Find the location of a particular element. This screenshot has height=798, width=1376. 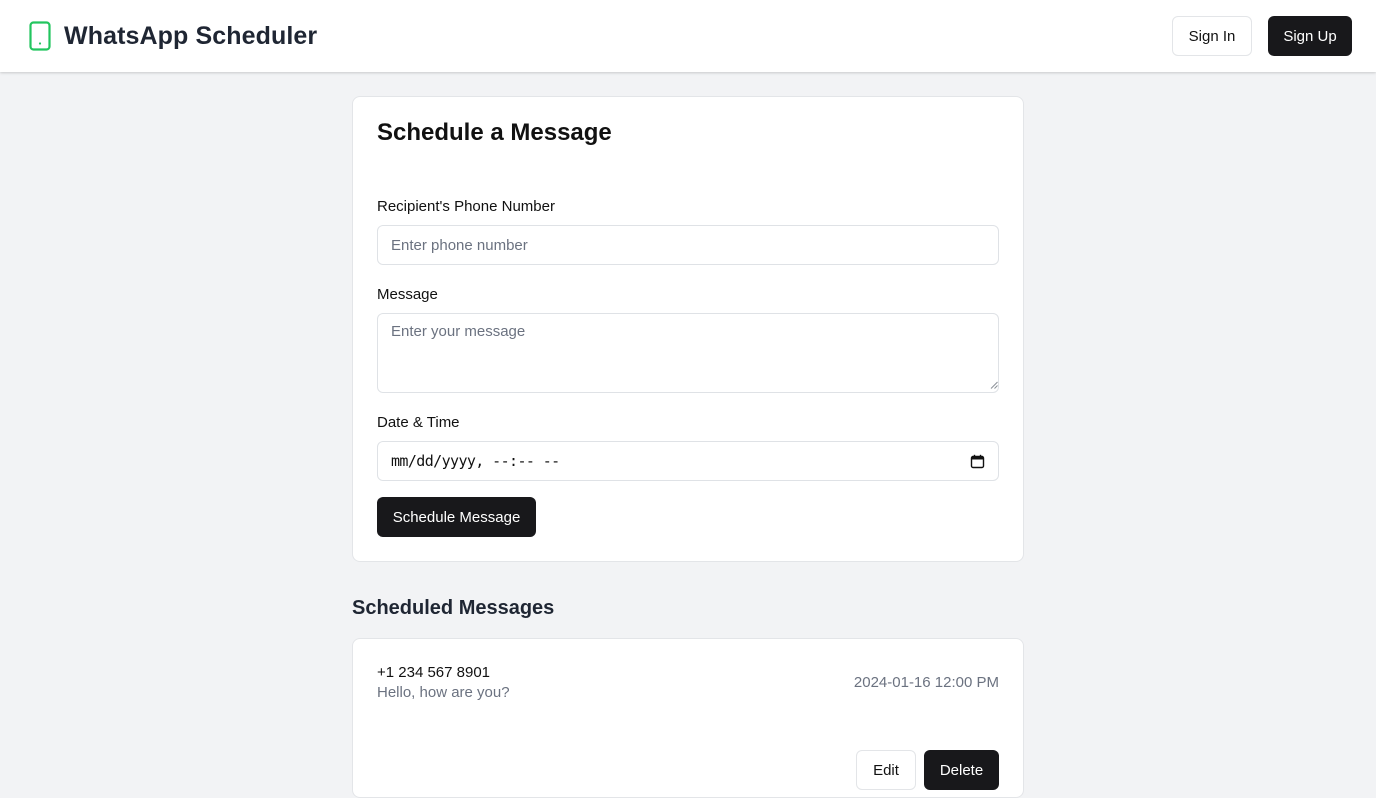

sign-in-button: Sign In is located at coordinates (1212, 36).